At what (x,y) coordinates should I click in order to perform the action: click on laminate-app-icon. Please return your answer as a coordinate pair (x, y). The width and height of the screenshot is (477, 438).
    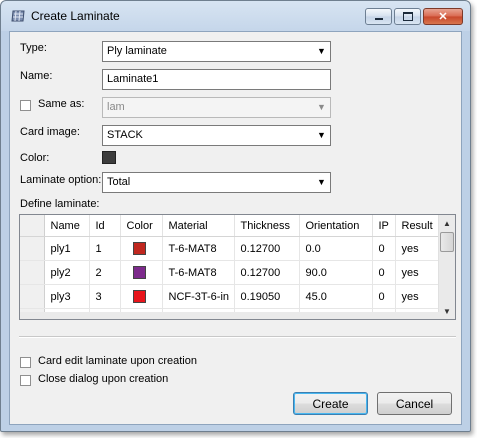
    Looking at the image, I should click on (18, 16).